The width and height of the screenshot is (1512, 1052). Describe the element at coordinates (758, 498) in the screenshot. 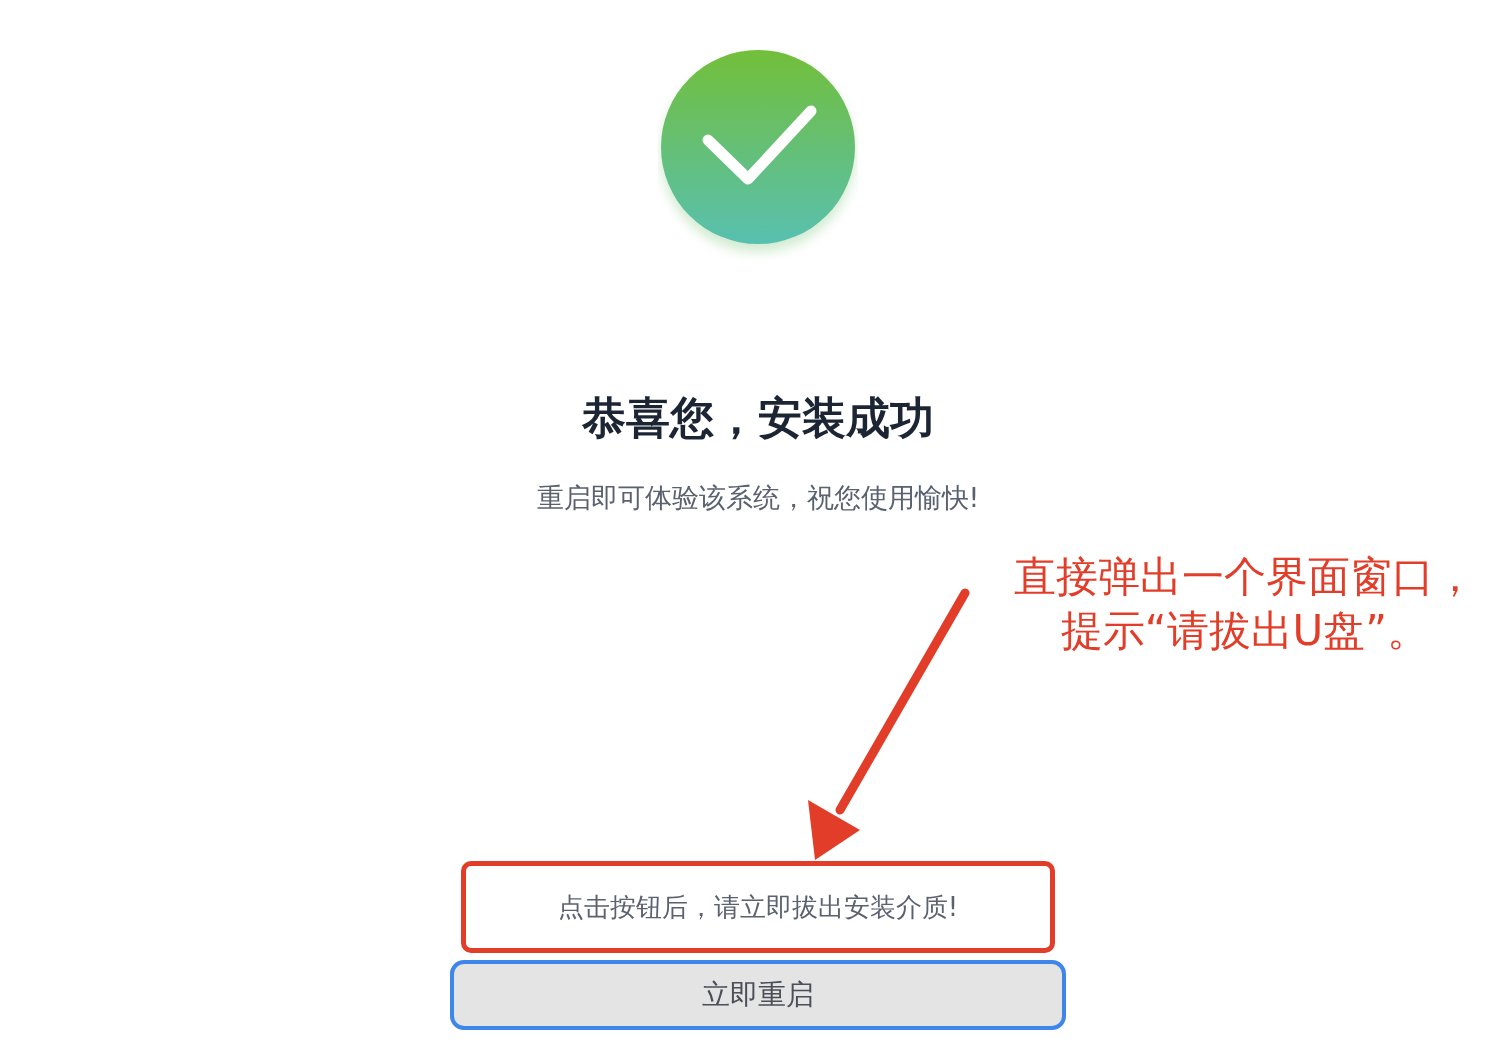

I see `subtitle-text: 重启即可体验该系统，祝您使用愉快!` at that location.